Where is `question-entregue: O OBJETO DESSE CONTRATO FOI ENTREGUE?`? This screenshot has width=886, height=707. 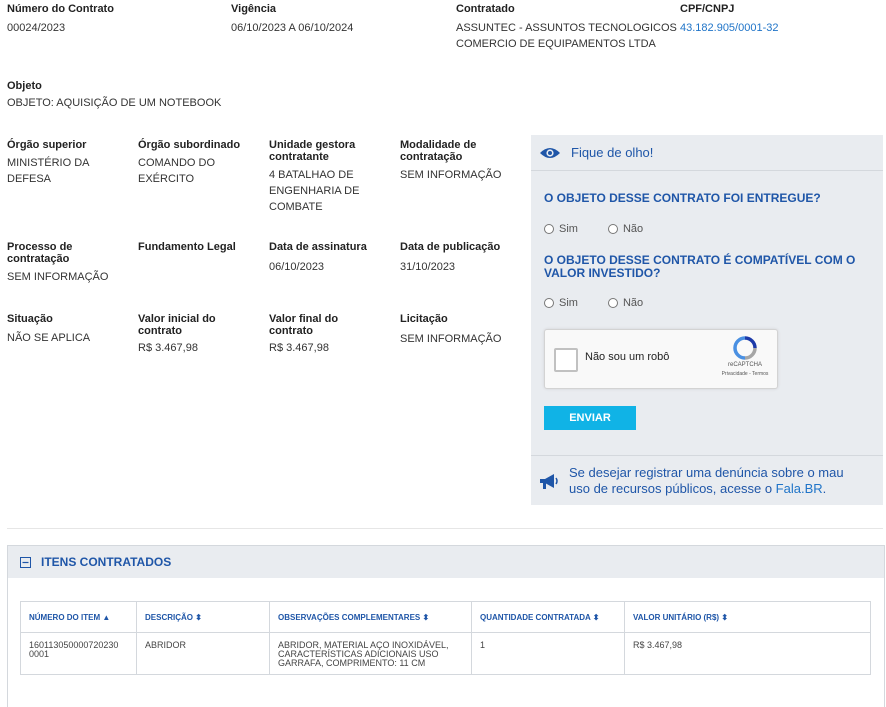
question-entregue: O OBJETO DESSE CONTRATO FOI ENTREGUE? is located at coordinates (682, 198).